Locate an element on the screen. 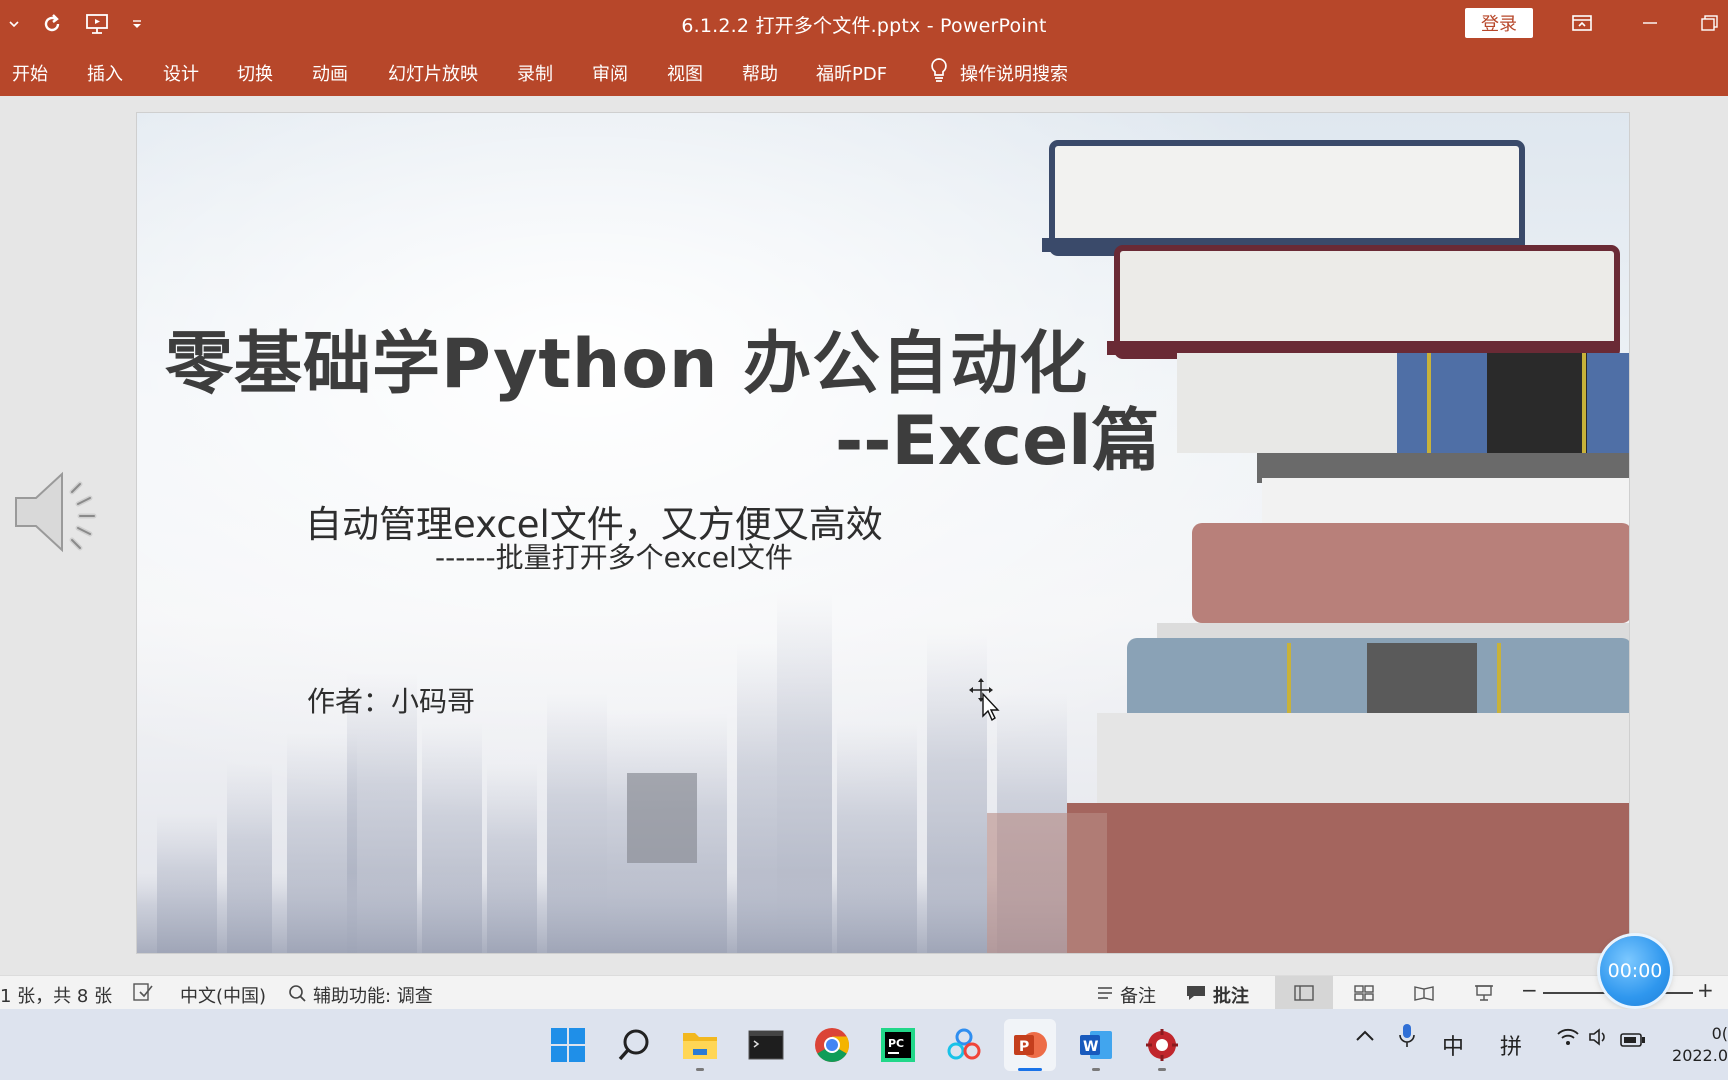  ime-language-toggle: 中 is located at coordinates (1453, 1045).